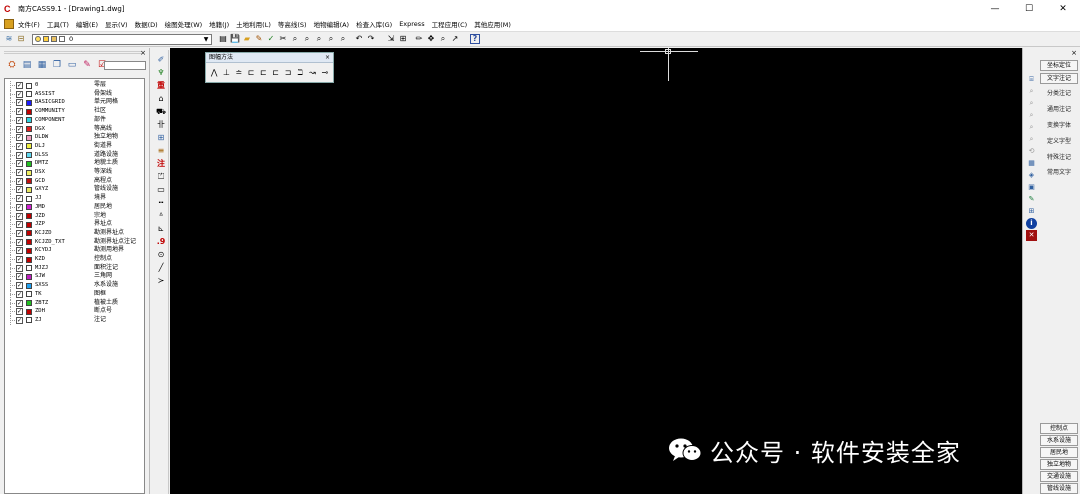 This screenshot has height=494, width=1080. I want to click on layer-row: ✓ JJ 境界, so click(74, 198).